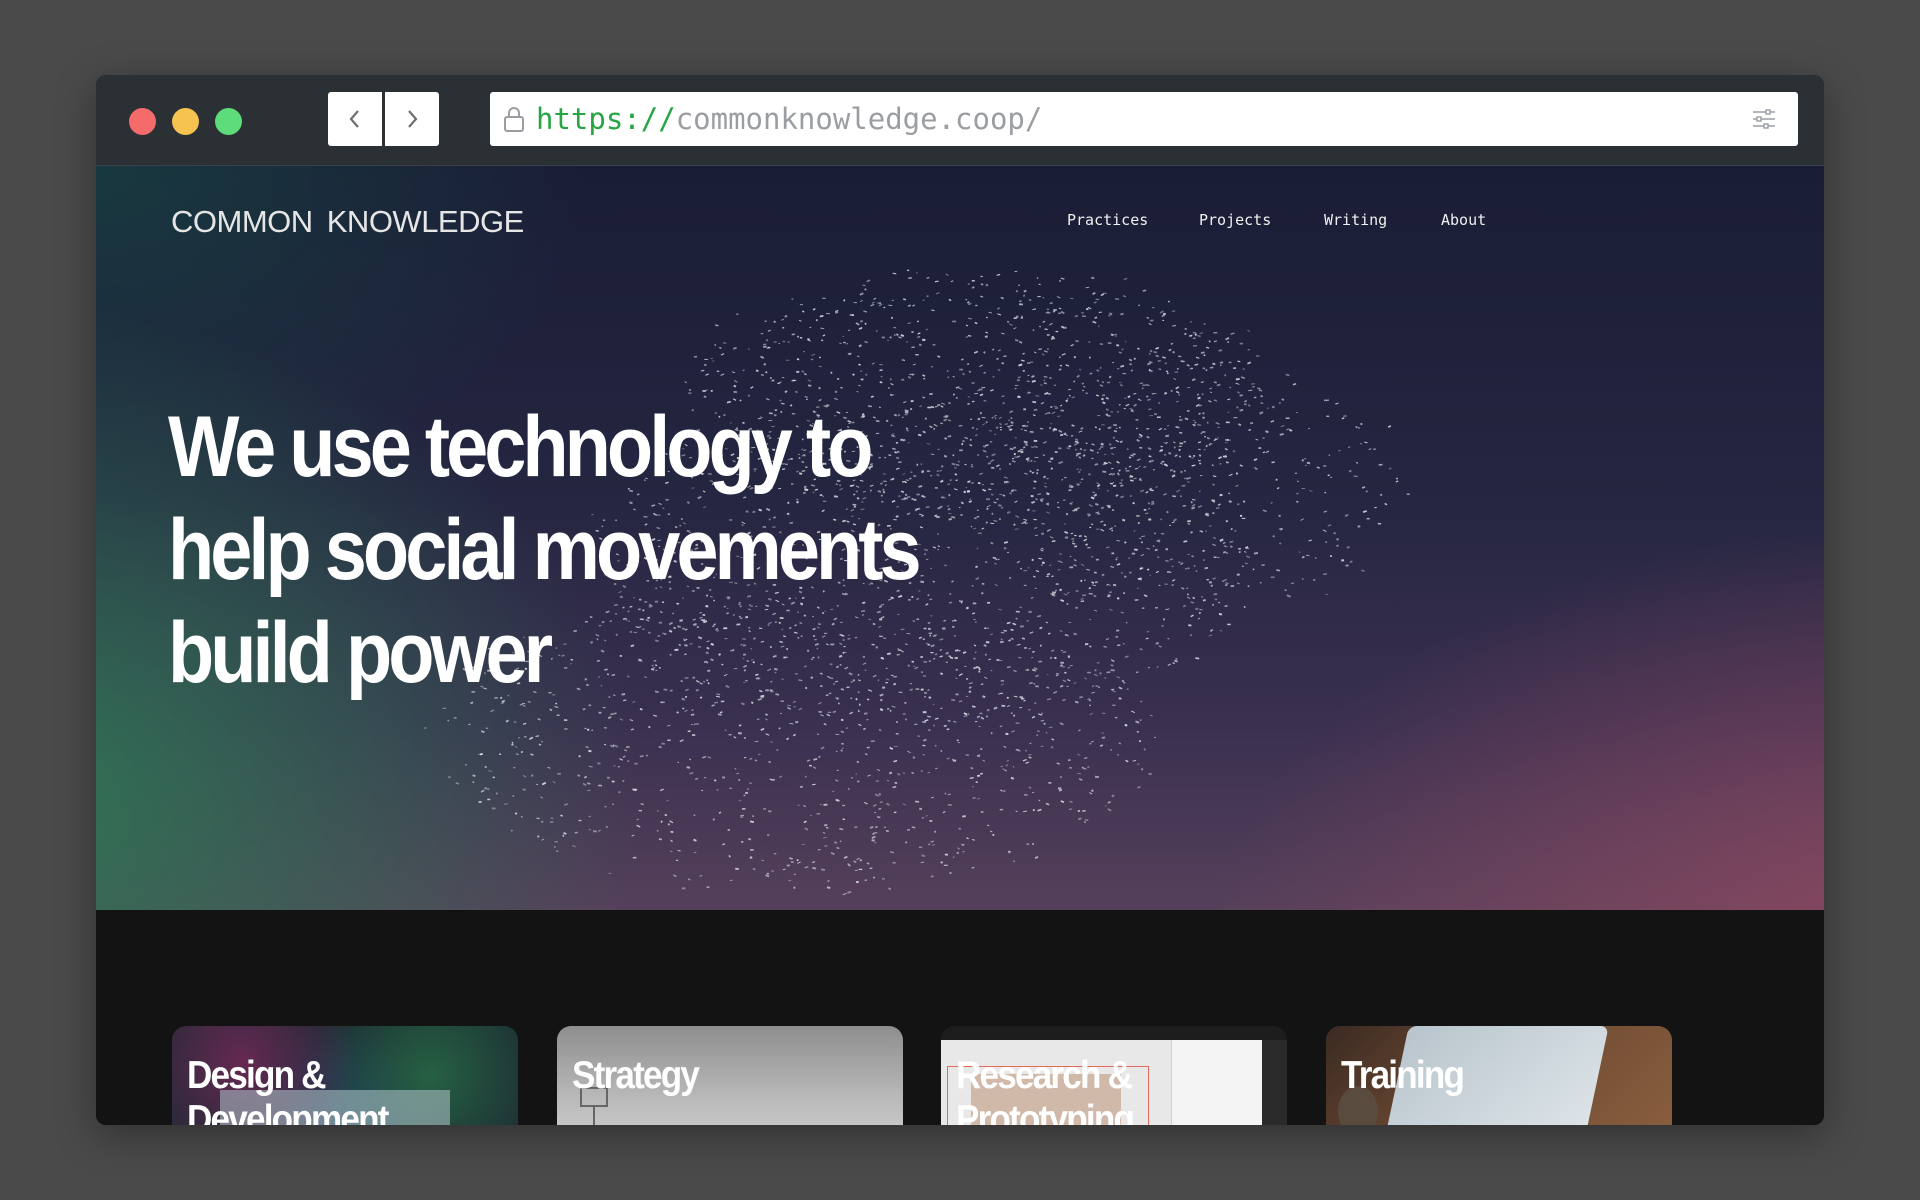  What do you see at coordinates (345, 1075) in the screenshot?
I see `service-card-design: Design & Development` at bounding box center [345, 1075].